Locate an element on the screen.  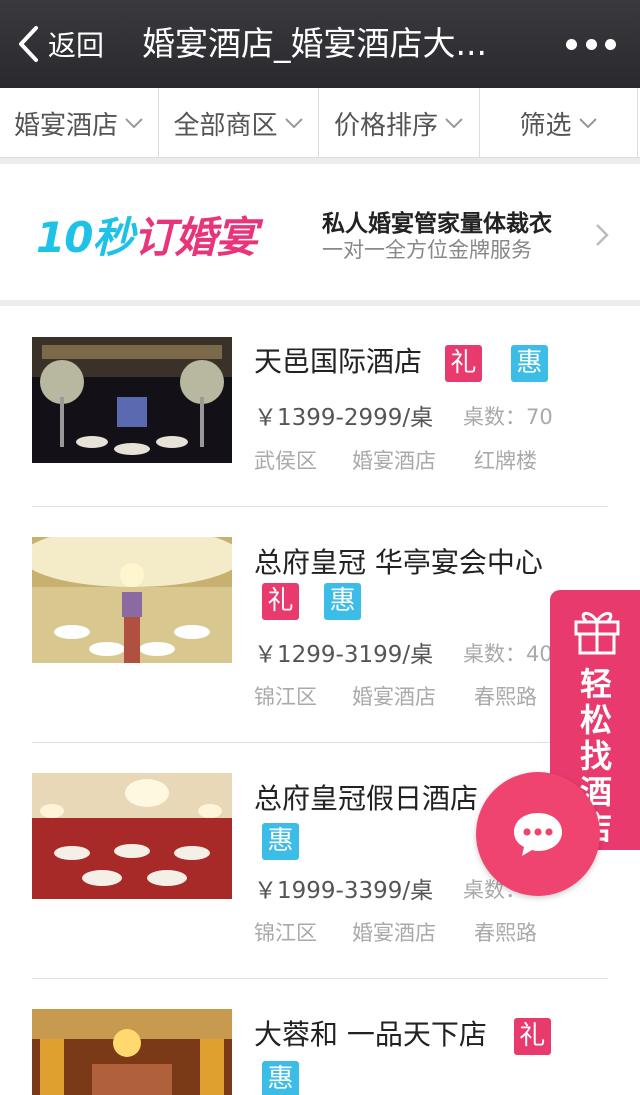
banner-headline: 私人婚宴管家量体裁衣 is located at coordinates (437, 224).